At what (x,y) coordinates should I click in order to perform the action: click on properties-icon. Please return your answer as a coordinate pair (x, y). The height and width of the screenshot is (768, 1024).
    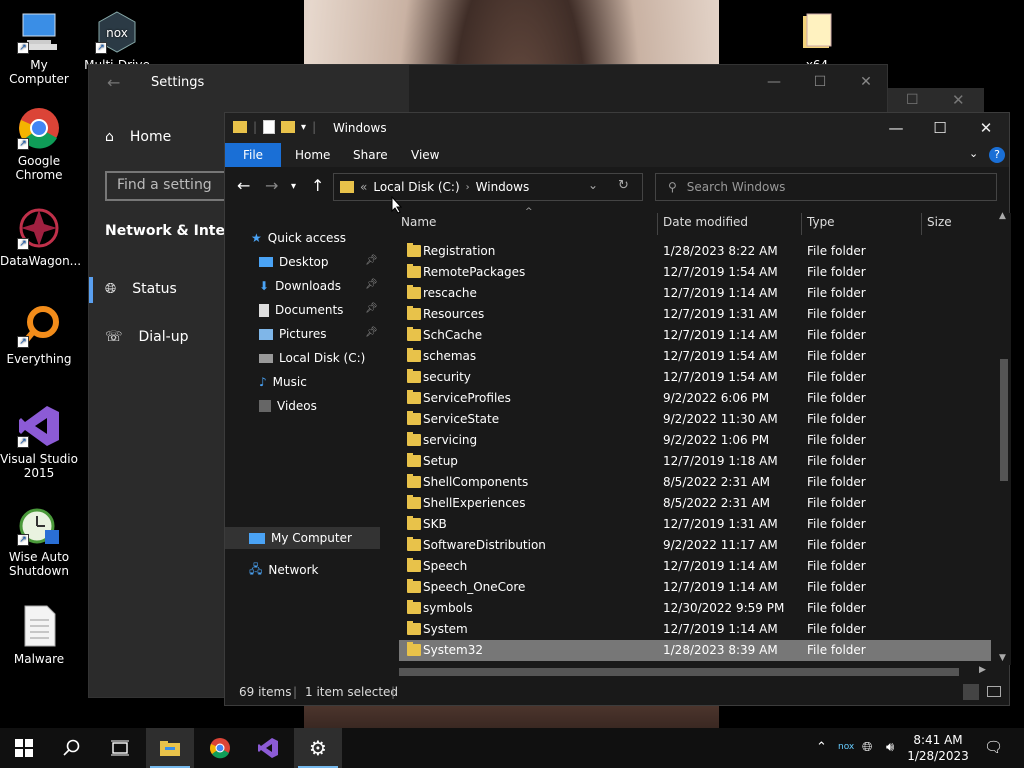
    Looking at the image, I should click on (269, 127).